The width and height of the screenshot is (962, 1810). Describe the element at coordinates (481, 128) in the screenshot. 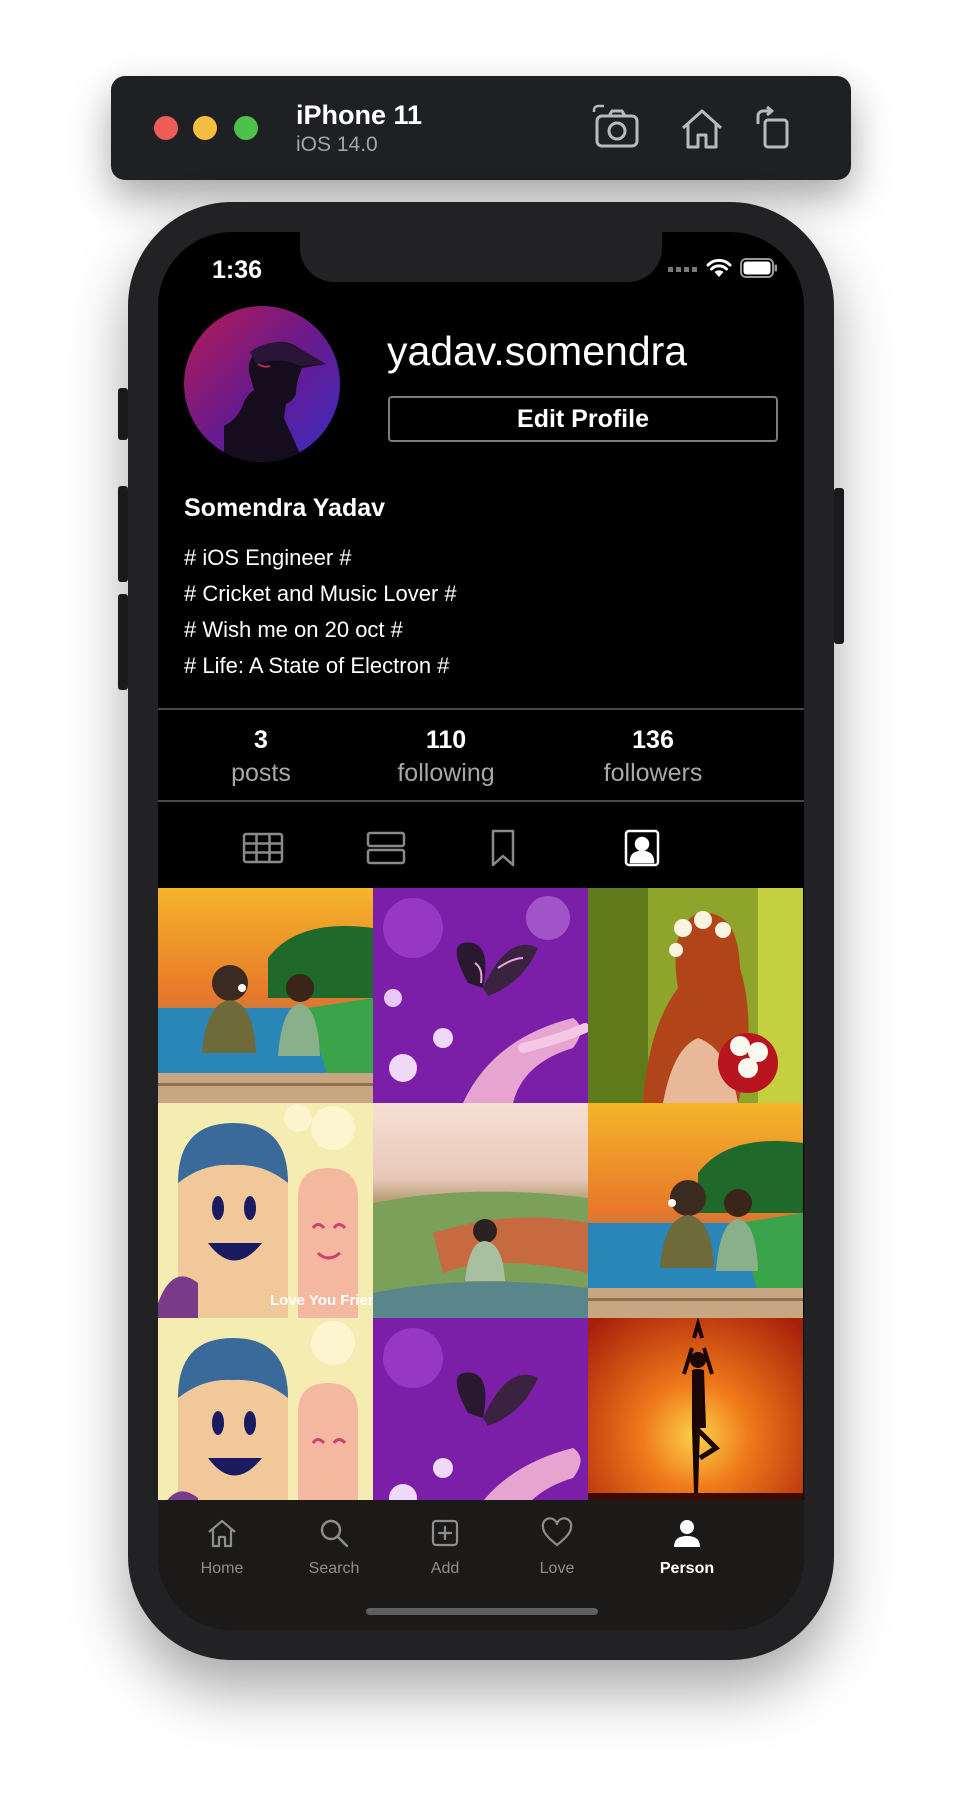

I see `simulator-toolbar` at that location.